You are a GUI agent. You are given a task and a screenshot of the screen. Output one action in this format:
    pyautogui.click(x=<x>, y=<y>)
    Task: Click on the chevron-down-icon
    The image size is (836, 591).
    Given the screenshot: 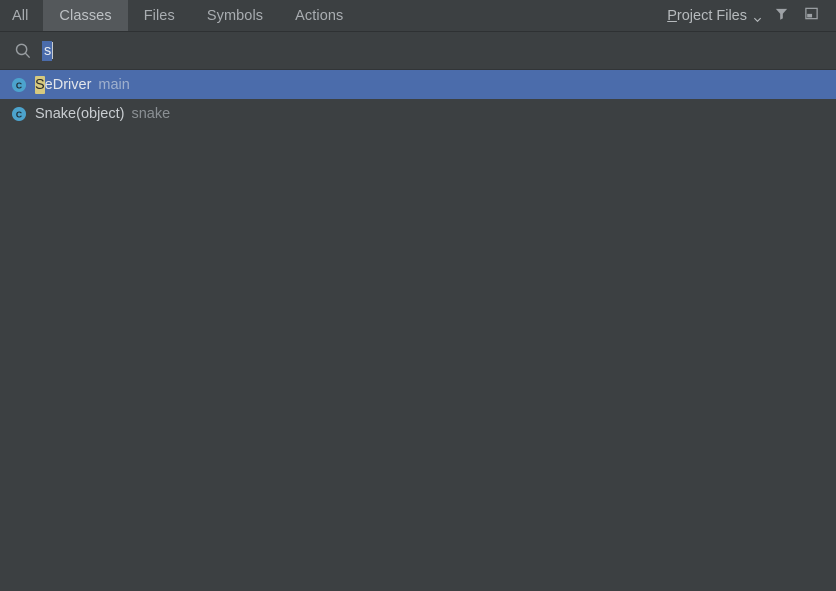 What is the action you would take?
    pyautogui.click(x=757, y=17)
    